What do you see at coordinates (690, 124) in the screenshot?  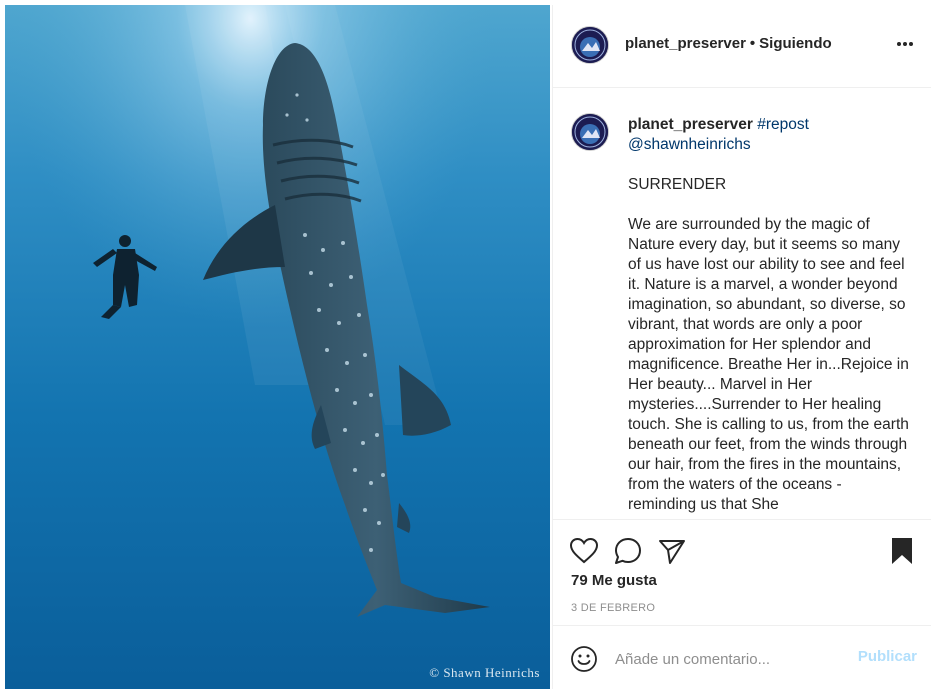 I see `caption-username: planet_preserver` at bounding box center [690, 124].